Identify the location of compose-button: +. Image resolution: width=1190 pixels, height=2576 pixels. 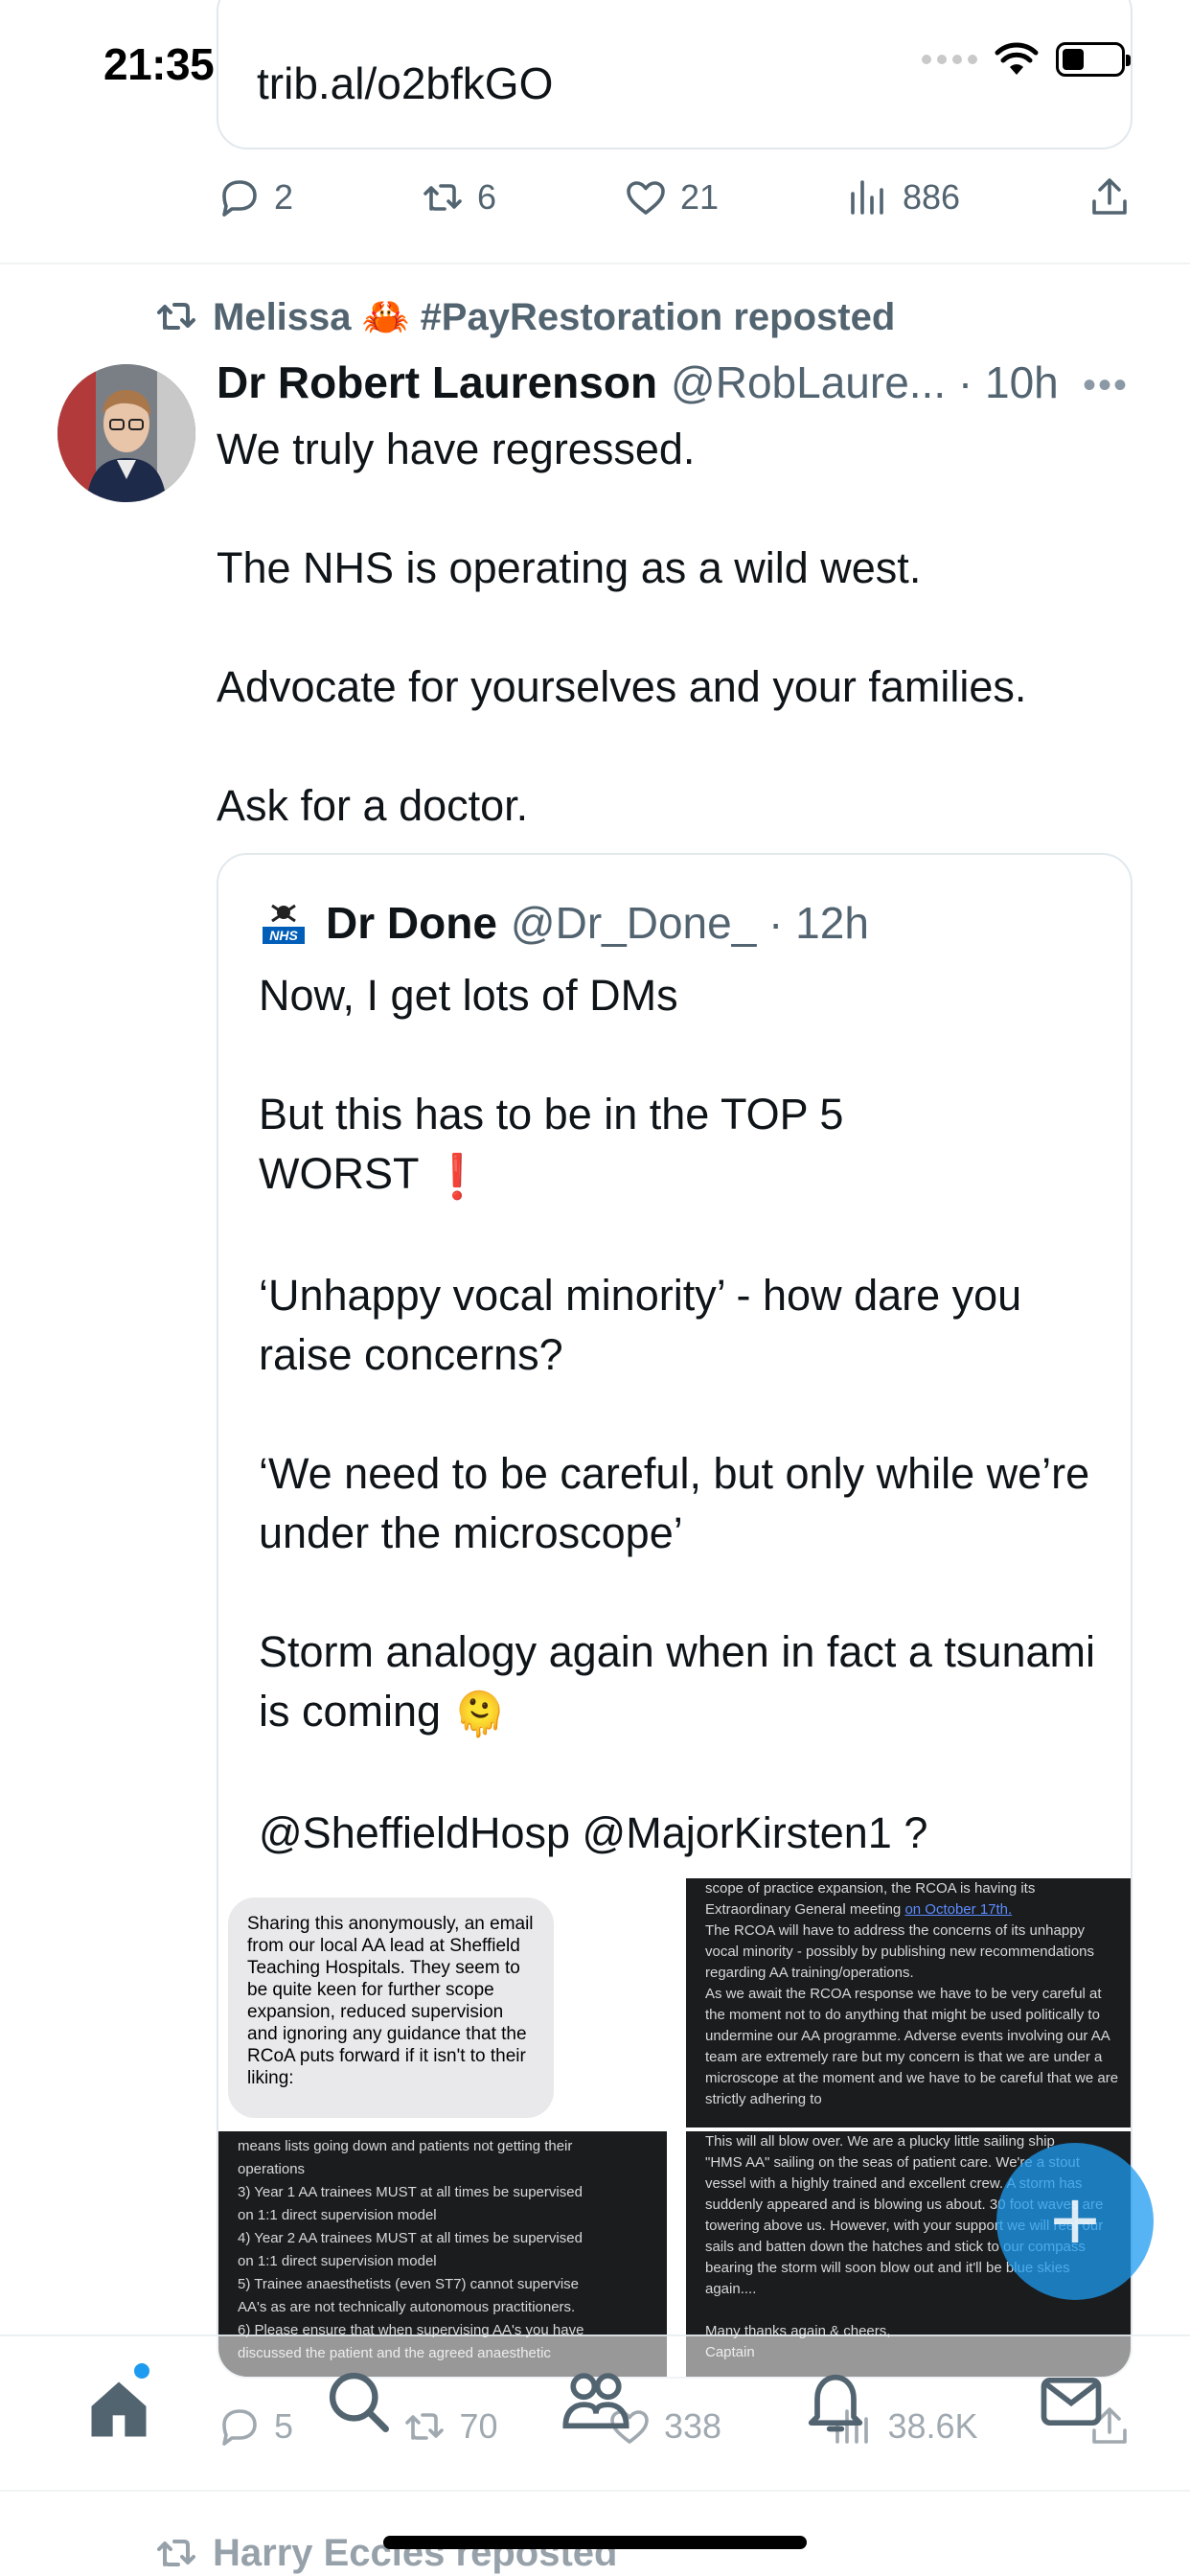
(1075, 2221).